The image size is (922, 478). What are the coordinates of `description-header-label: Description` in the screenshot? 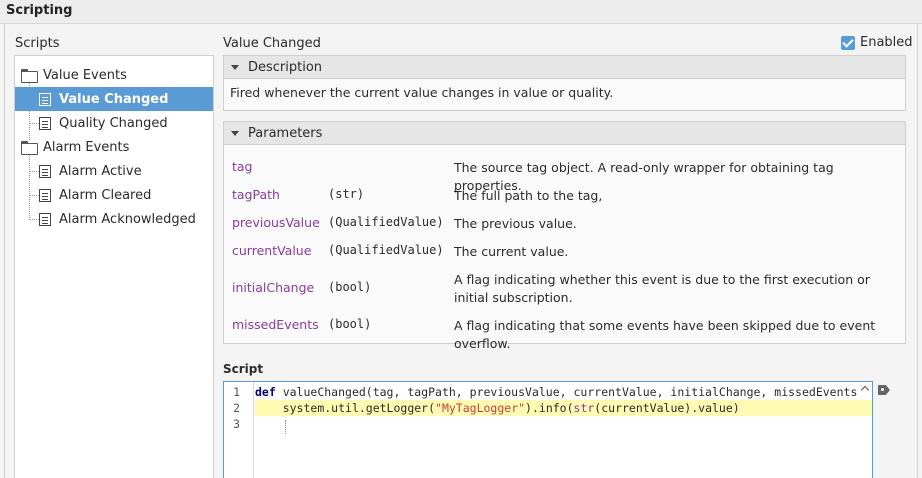 It's located at (285, 67).